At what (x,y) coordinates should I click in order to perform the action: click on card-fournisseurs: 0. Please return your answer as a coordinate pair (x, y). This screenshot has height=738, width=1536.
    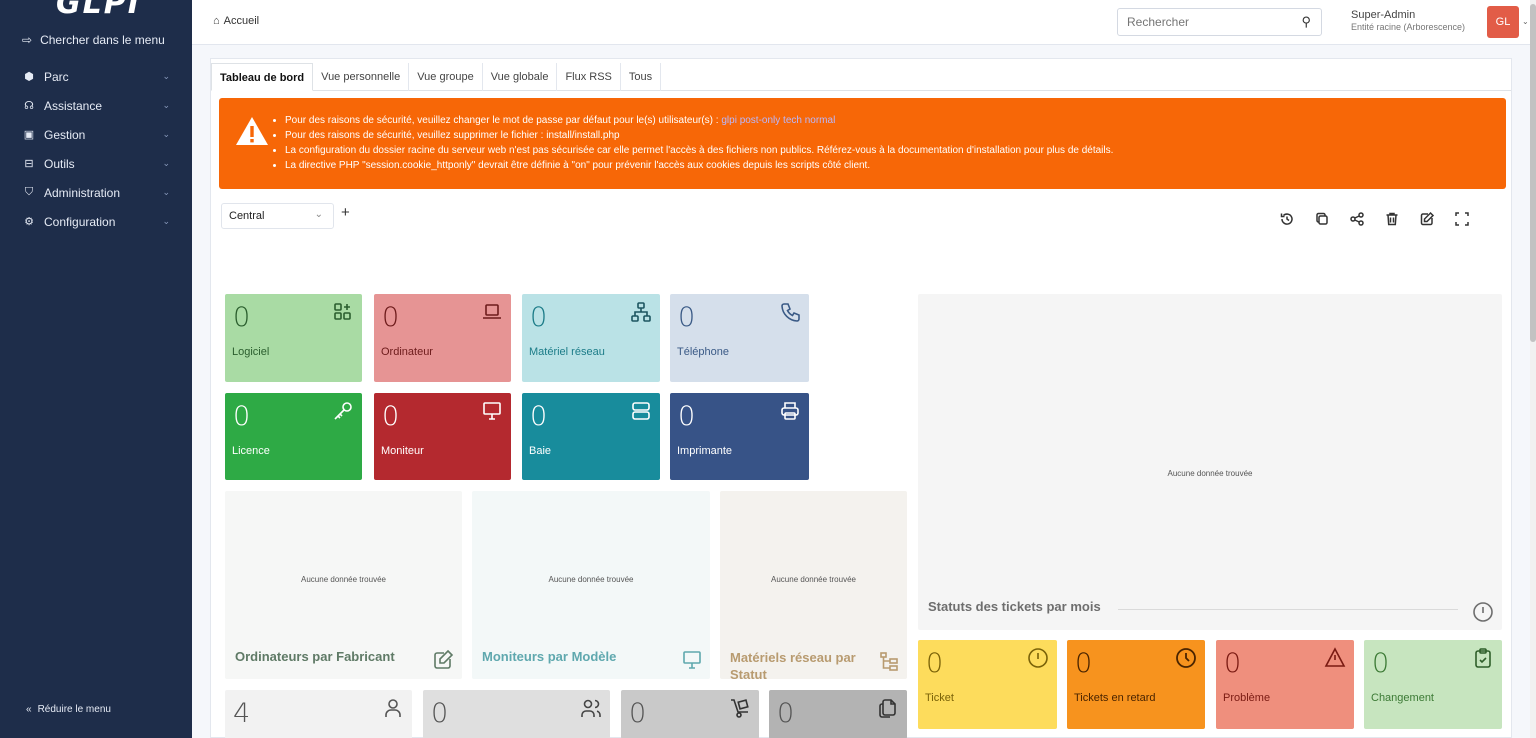
    Looking at the image, I should click on (690, 714).